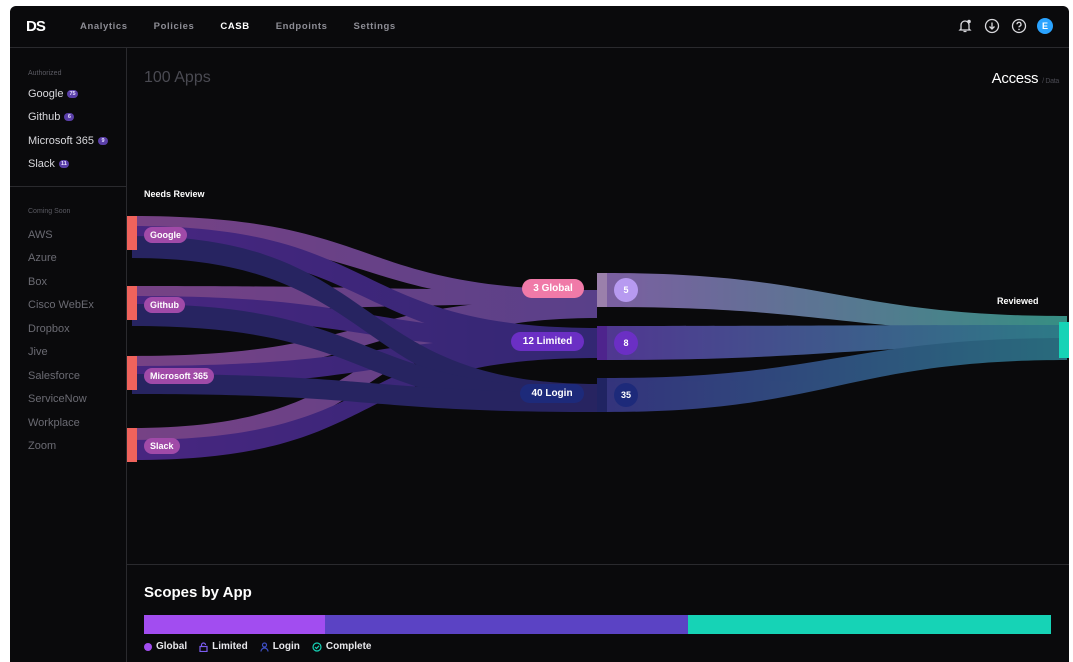 This screenshot has width=1073, height=662. What do you see at coordinates (148, 646) in the screenshot?
I see `circle-dot-icon` at bounding box center [148, 646].